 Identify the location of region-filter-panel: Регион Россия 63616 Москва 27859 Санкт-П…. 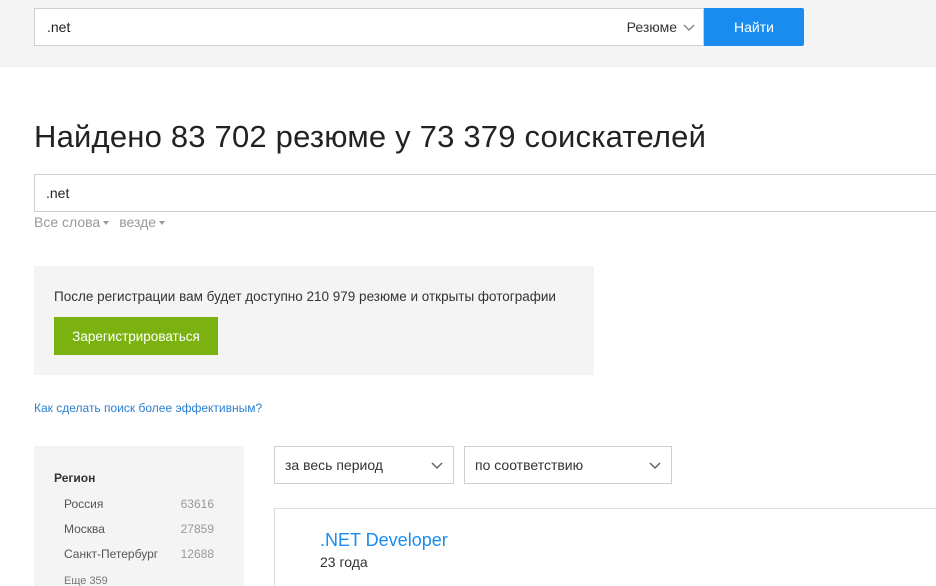
(139, 516).